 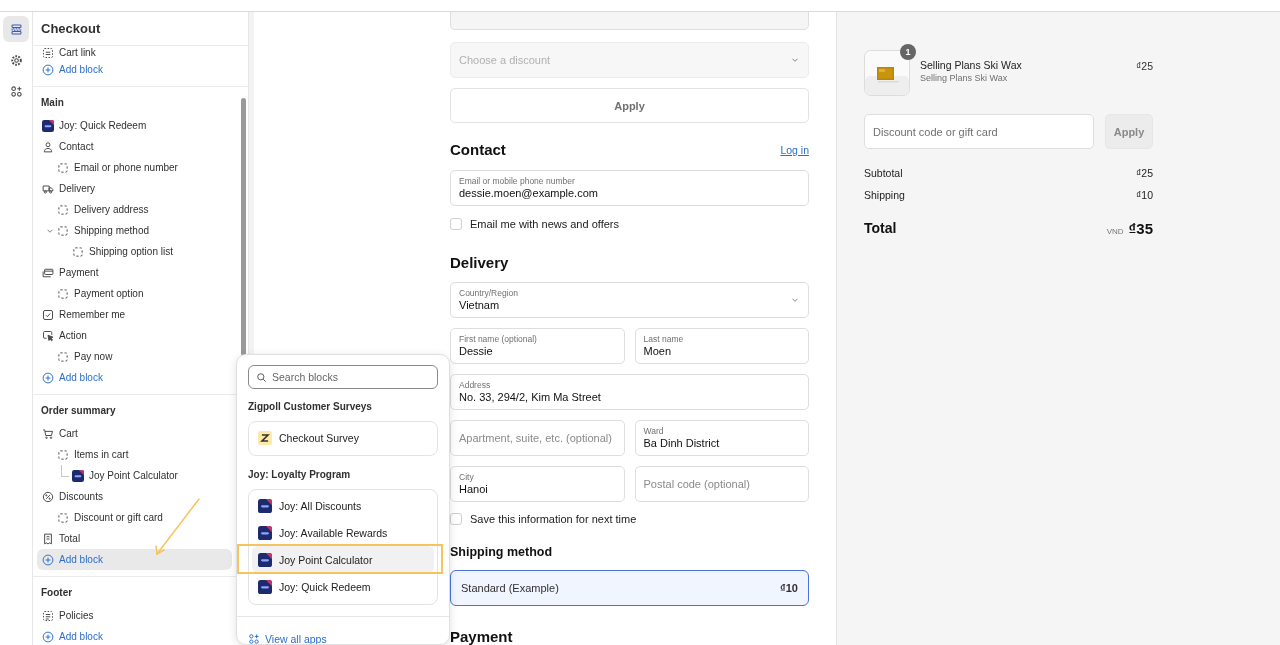 I want to click on tree-item: Cart link, so click(x=140, y=52).